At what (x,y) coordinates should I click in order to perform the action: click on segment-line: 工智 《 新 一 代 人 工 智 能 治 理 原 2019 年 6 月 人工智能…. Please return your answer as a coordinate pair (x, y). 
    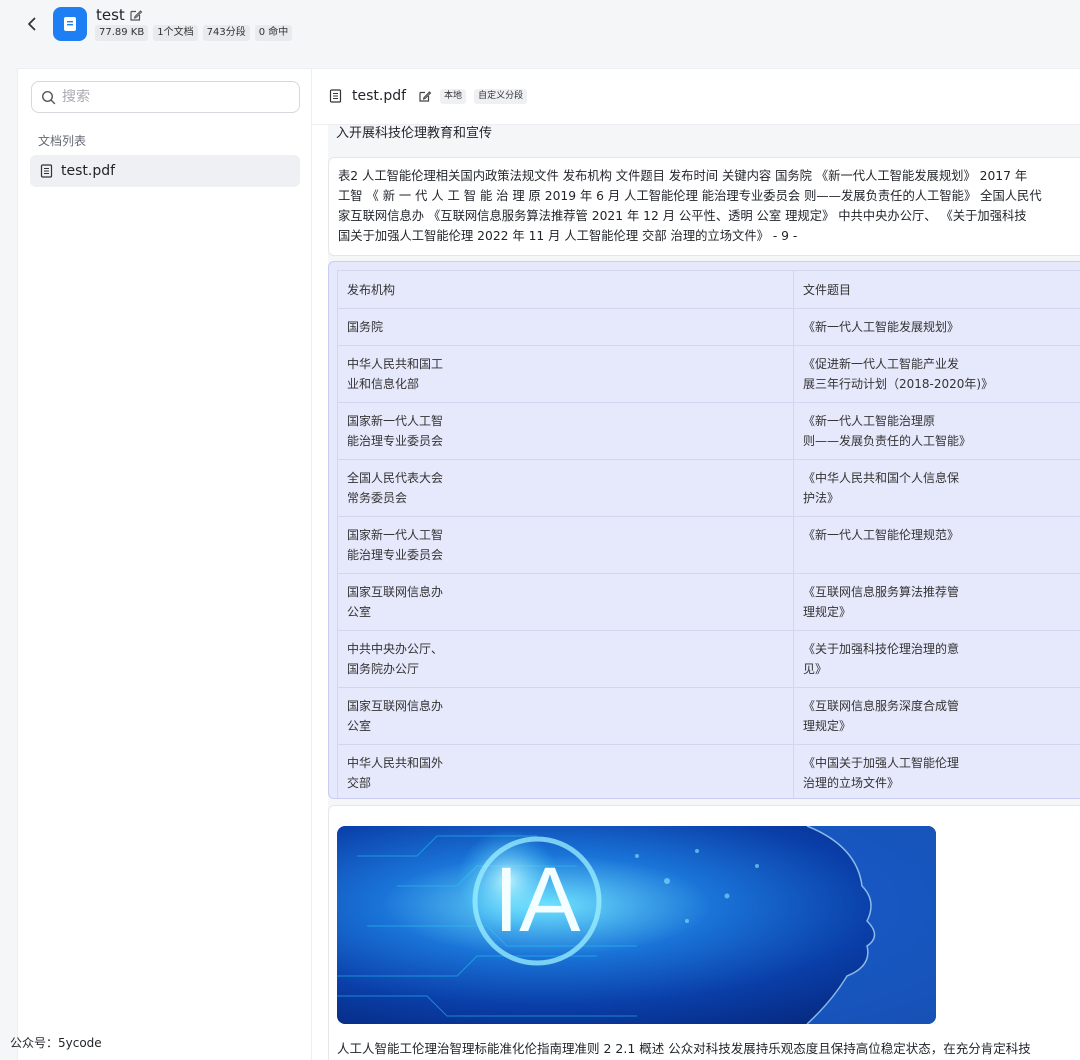
    Looking at the image, I should click on (690, 196).